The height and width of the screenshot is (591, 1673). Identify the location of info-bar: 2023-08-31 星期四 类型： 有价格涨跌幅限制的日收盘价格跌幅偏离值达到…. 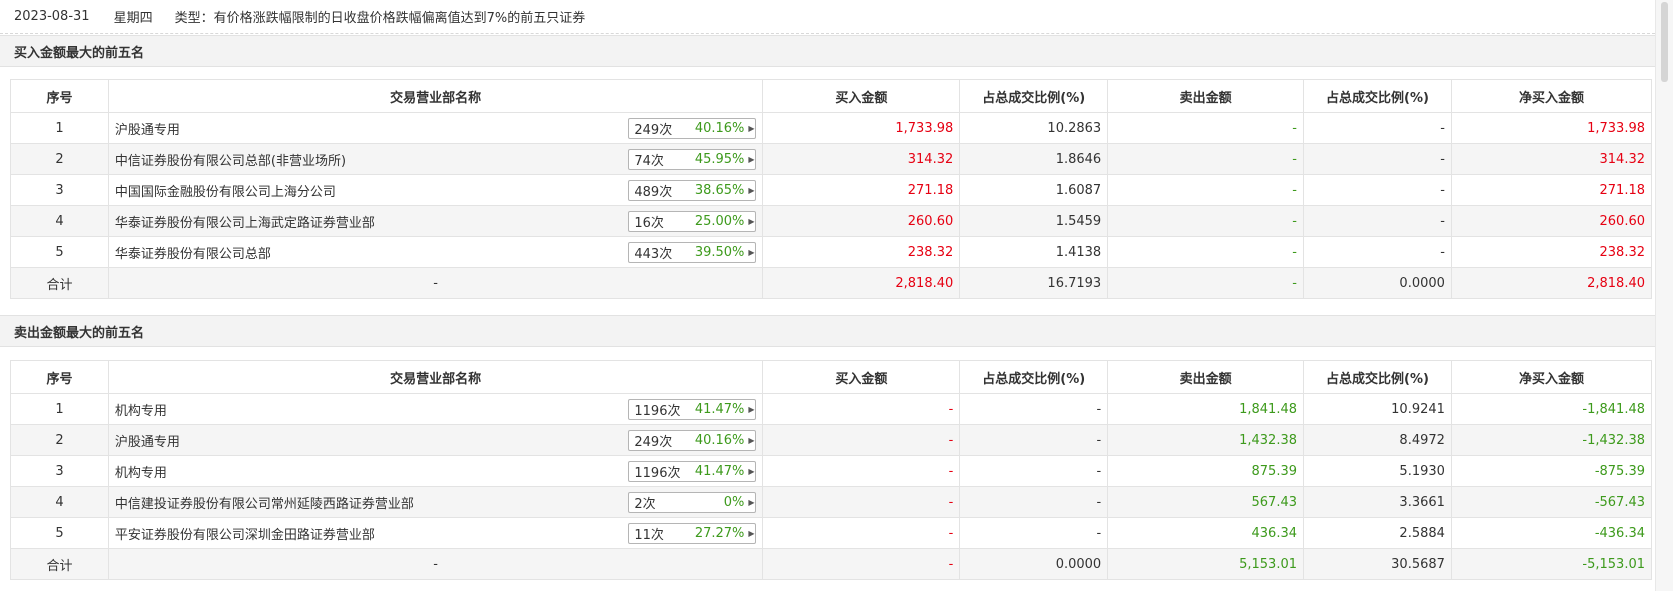
(827, 17).